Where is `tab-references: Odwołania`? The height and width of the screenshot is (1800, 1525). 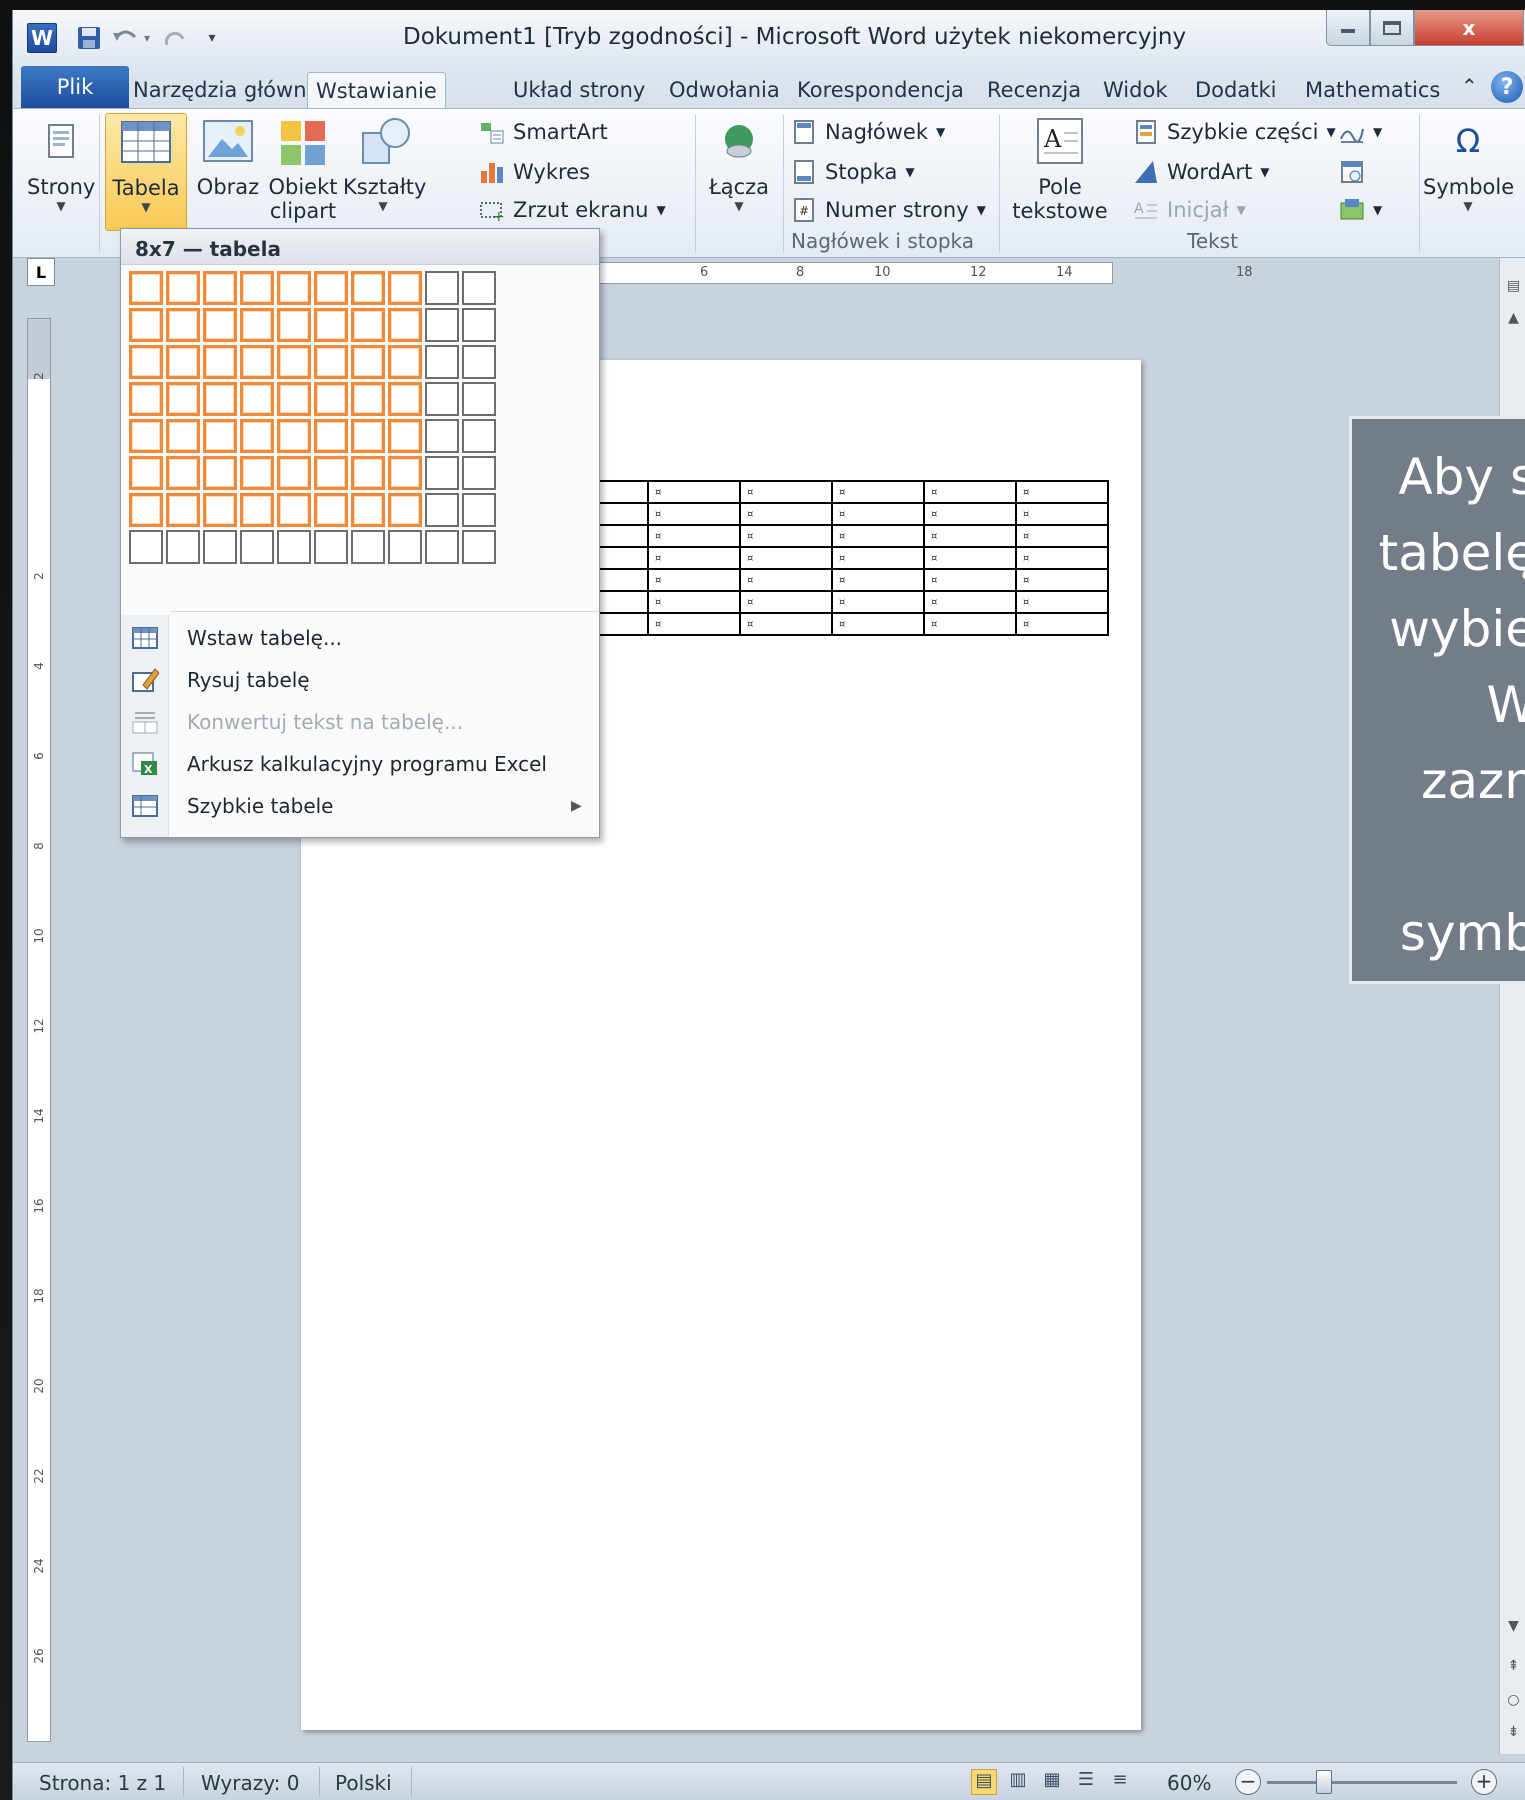 tab-references: Odwołania is located at coordinates (724, 90).